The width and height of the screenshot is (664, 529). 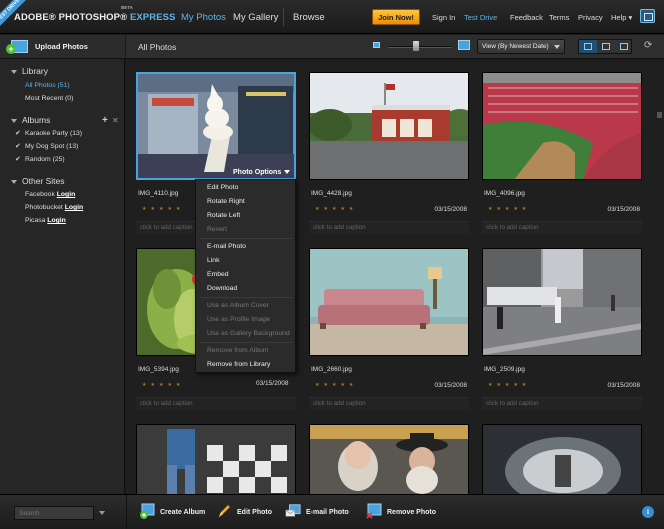 What do you see at coordinates (217, 229) in the screenshot?
I see `menu-item-revert: Revert` at bounding box center [217, 229].